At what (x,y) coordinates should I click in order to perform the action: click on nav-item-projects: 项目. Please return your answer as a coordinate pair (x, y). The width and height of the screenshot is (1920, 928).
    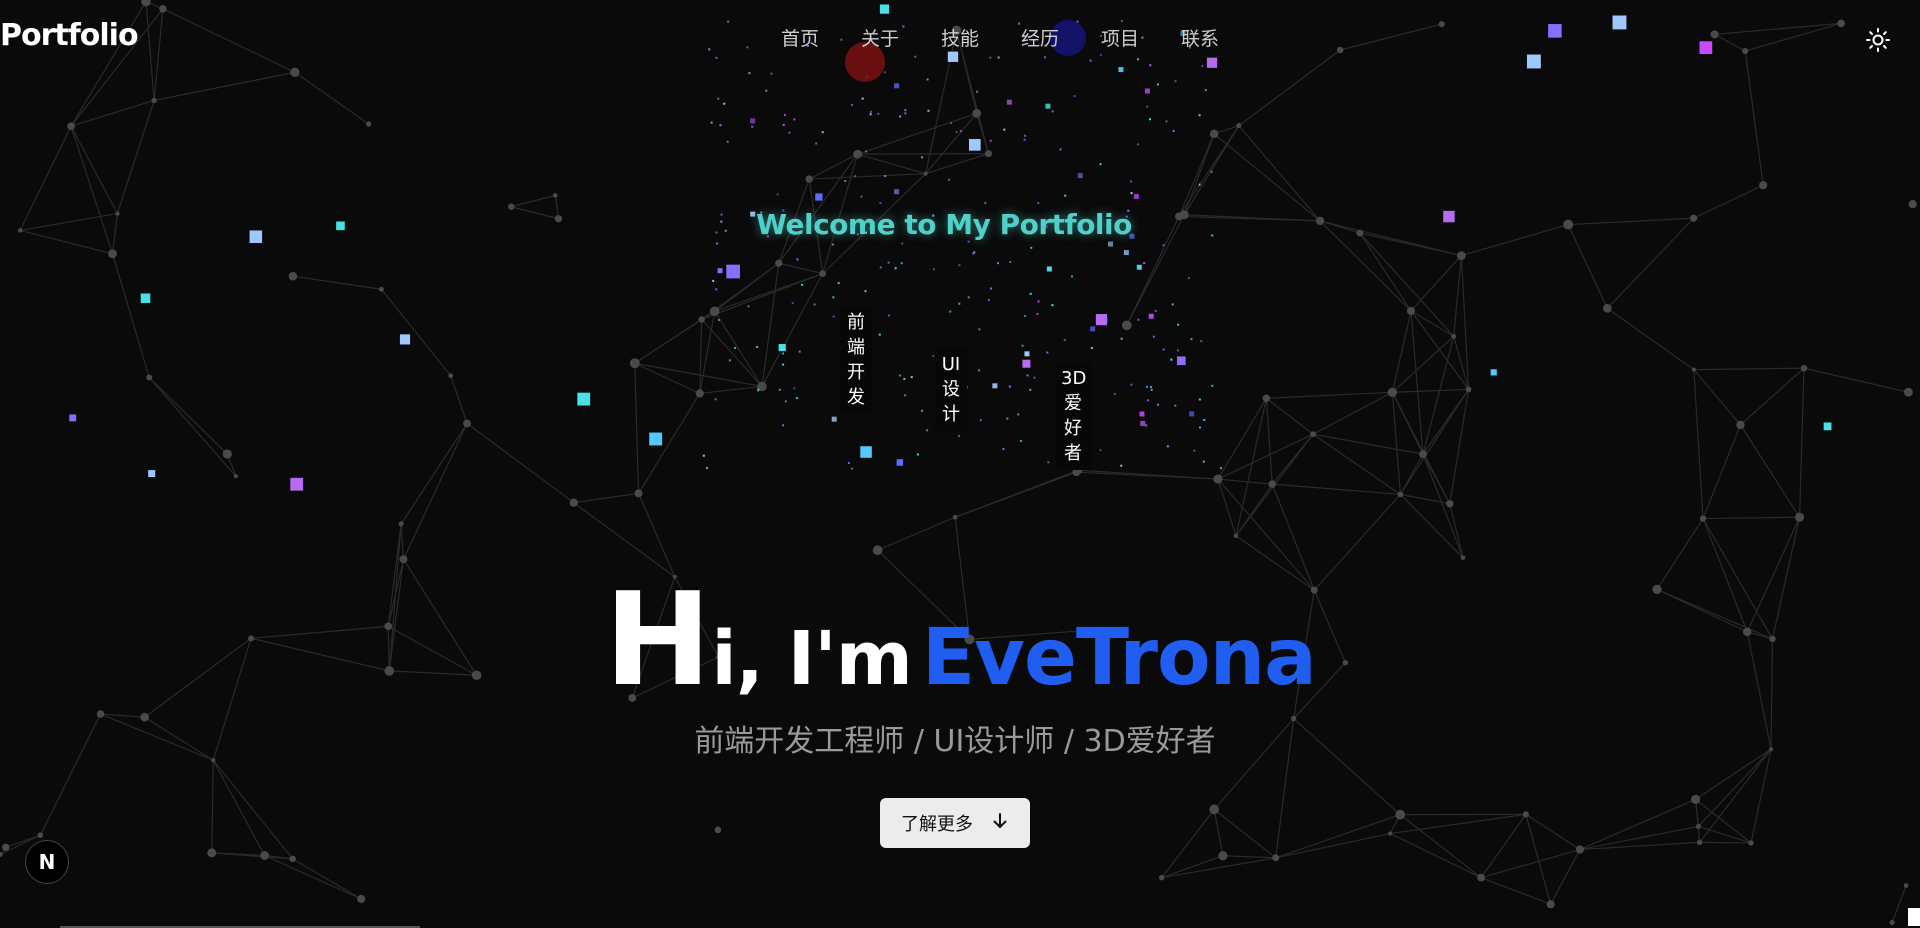
    Looking at the image, I should click on (1120, 37).